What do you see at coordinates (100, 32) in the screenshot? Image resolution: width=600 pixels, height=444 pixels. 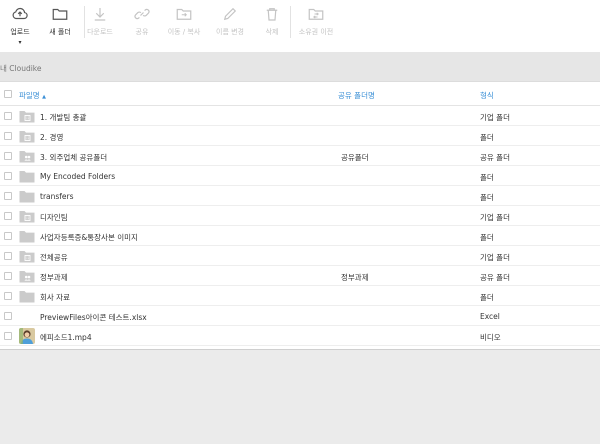 I see `download-label: 다운로드` at bounding box center [100, 32].